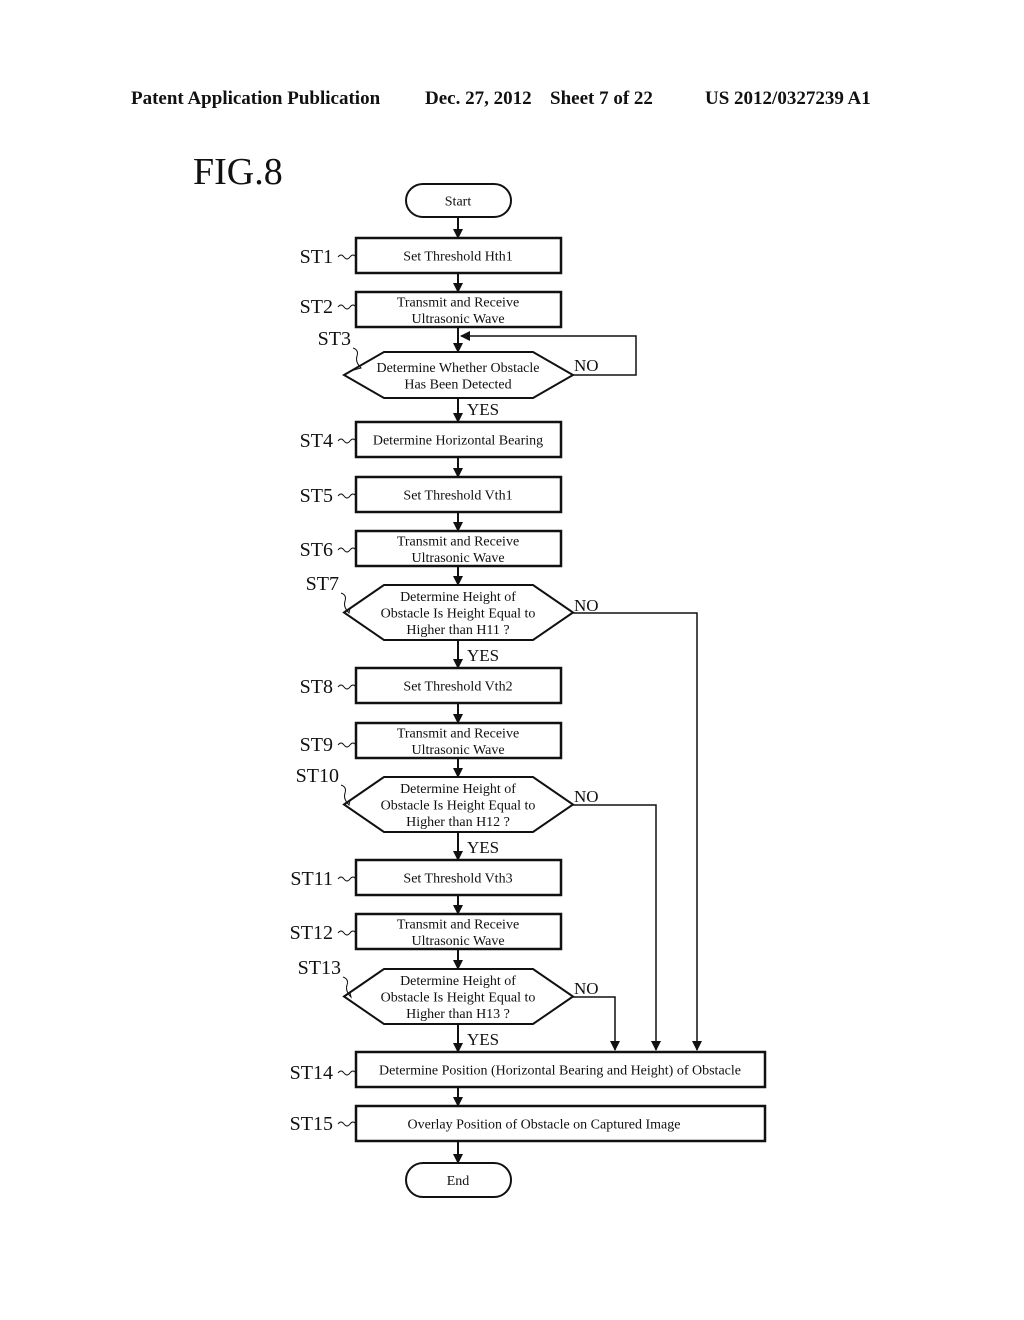  I want to click on step-id-label: ST4, so click(316, 441).